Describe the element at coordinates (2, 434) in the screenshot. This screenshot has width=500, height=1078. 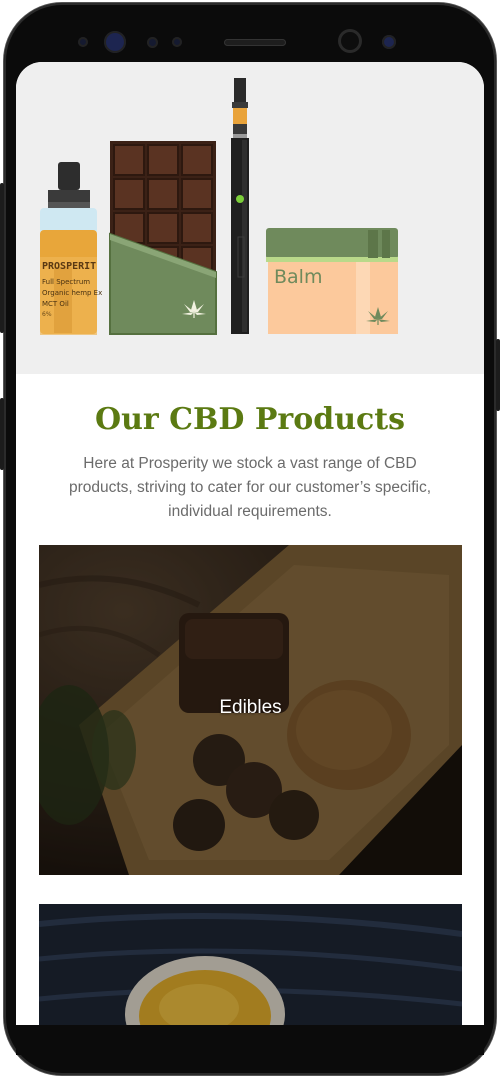
I see `volume-button` at that location.